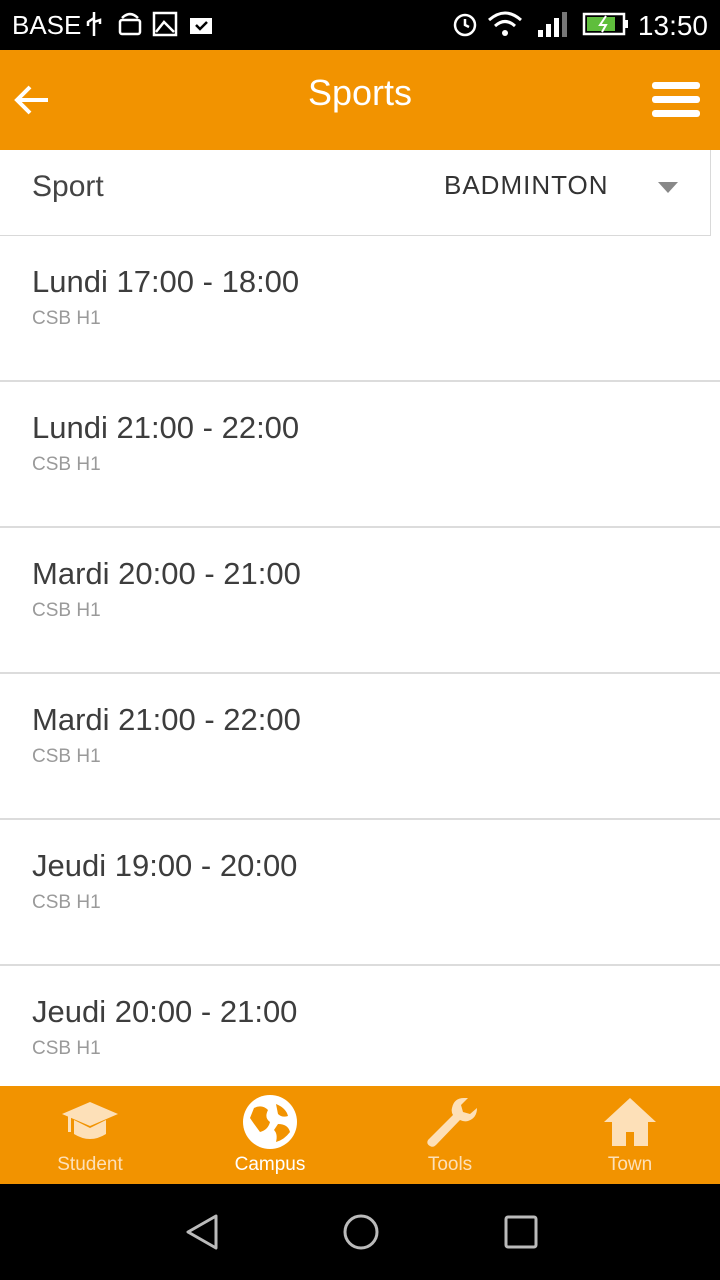 The width and height of the screenshot is (720, 1280). I want to click on system-back-icon, so click(202, 1232).